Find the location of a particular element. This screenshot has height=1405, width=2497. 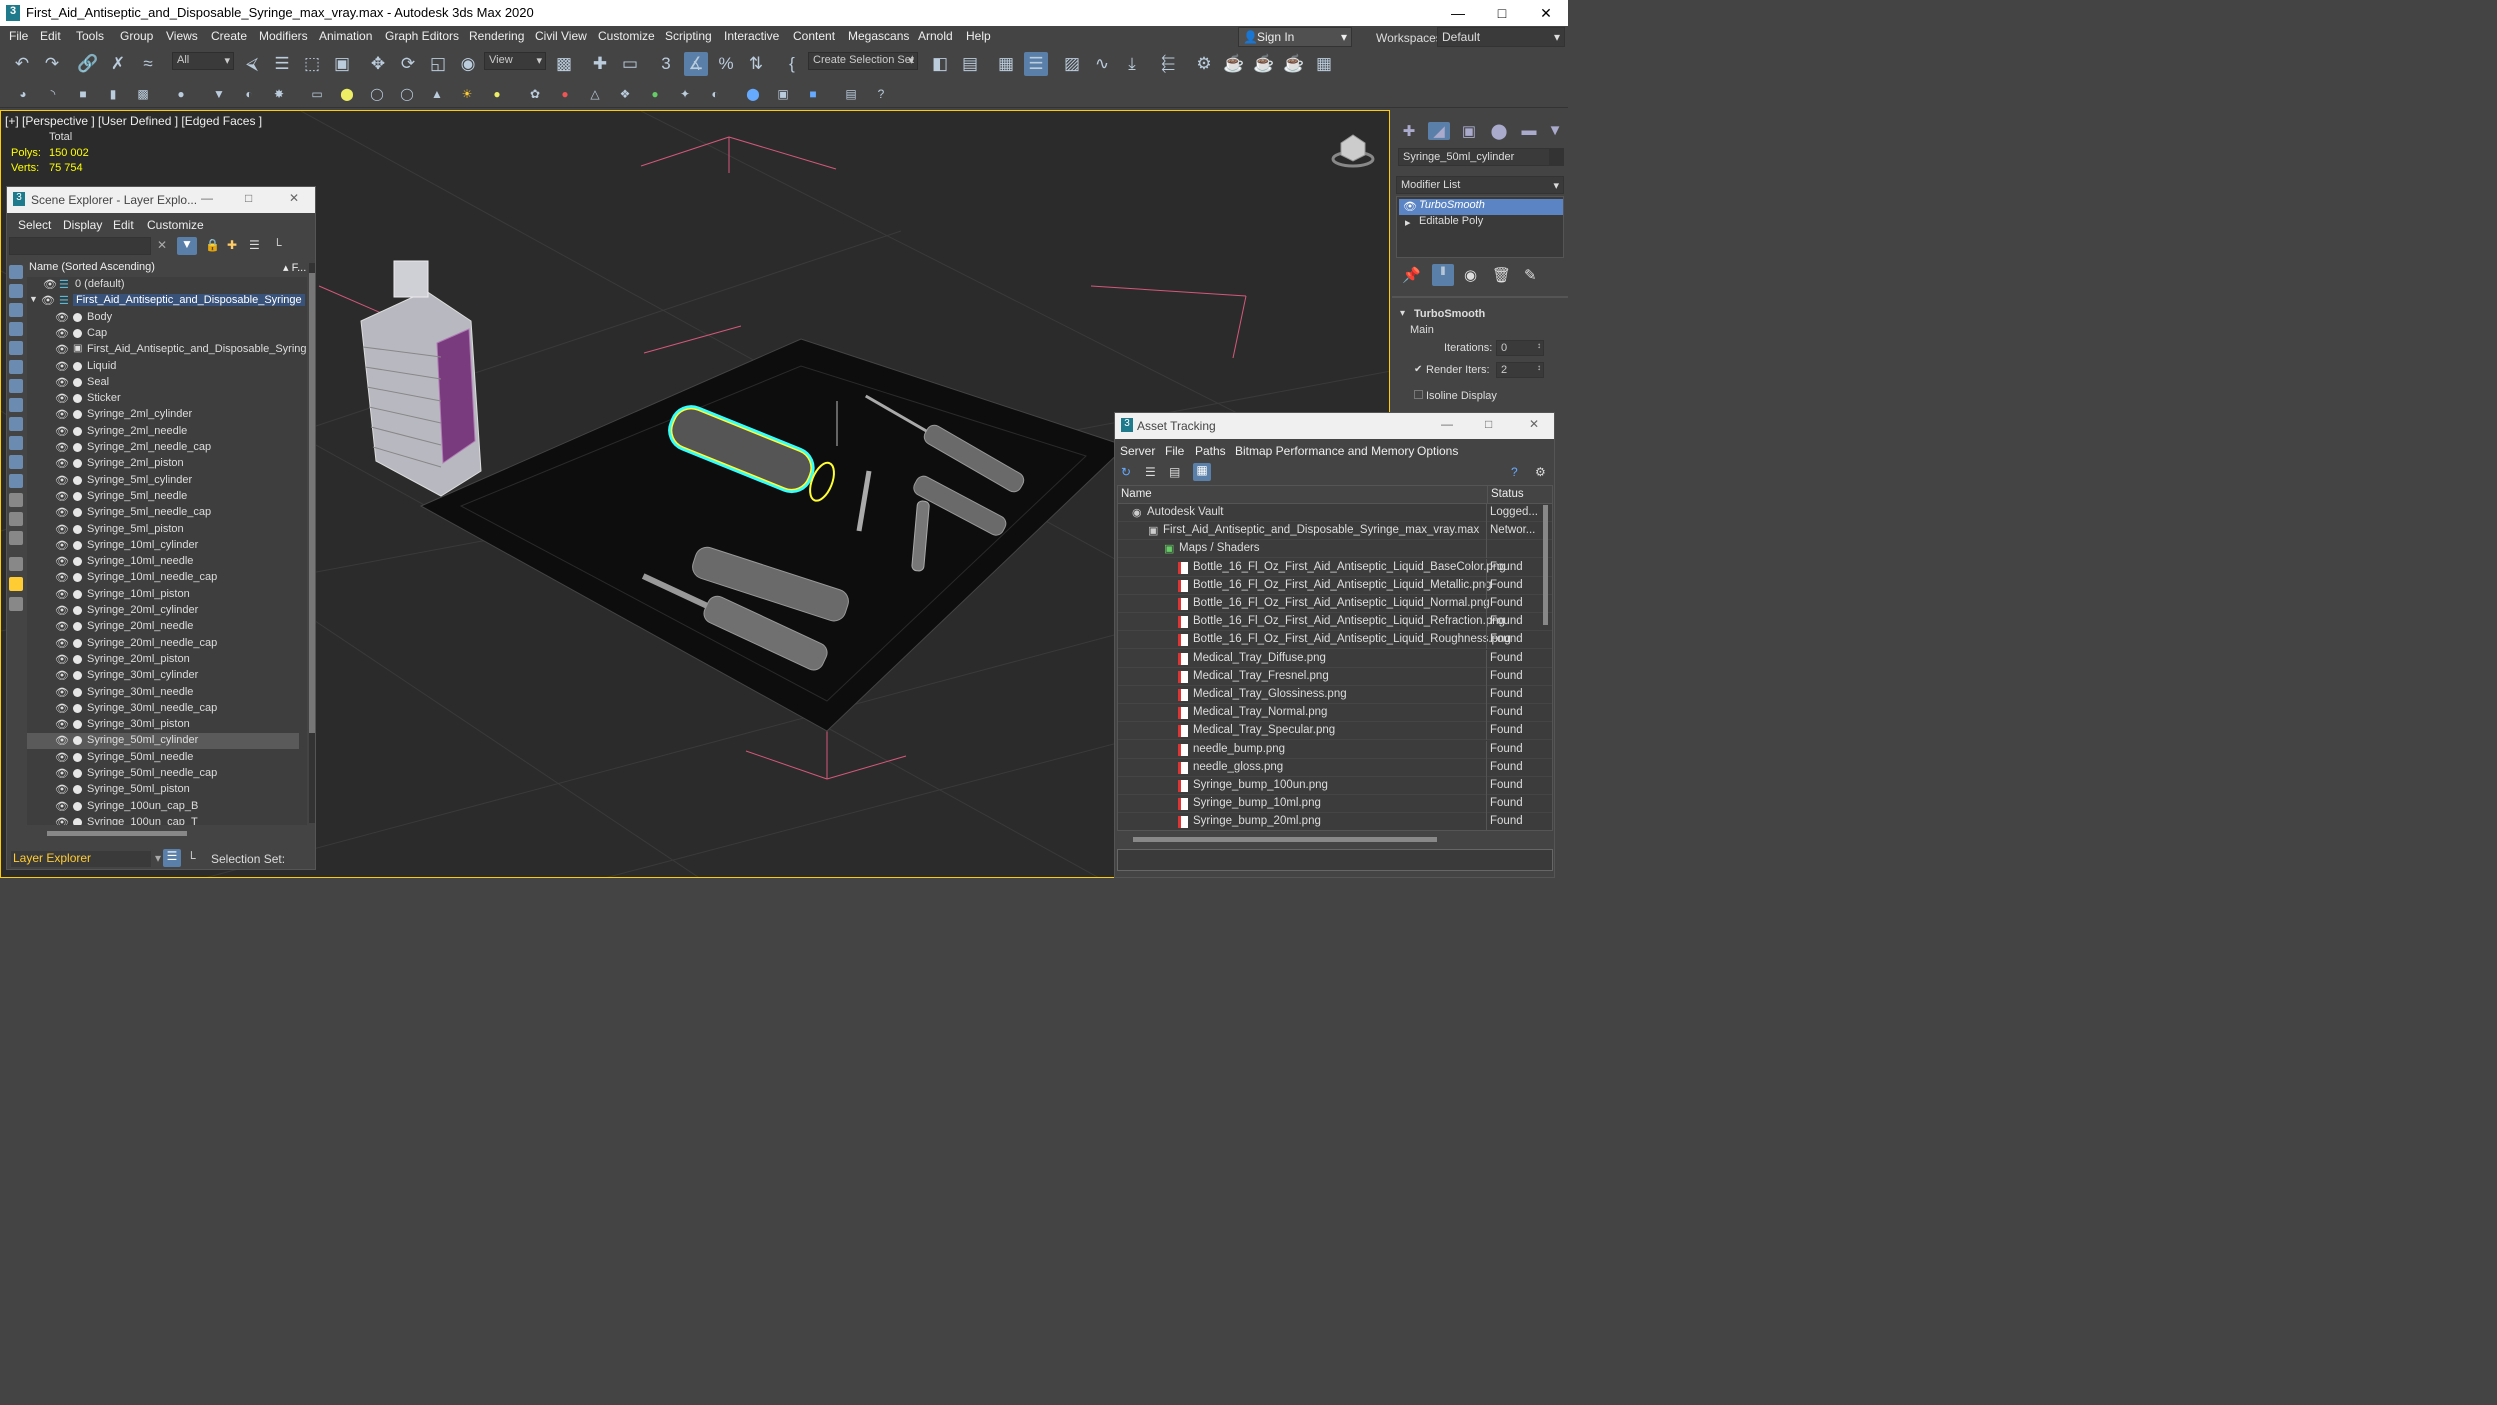

remove-modifier-icon: 🗑 is located at coordinates (1501, 275).